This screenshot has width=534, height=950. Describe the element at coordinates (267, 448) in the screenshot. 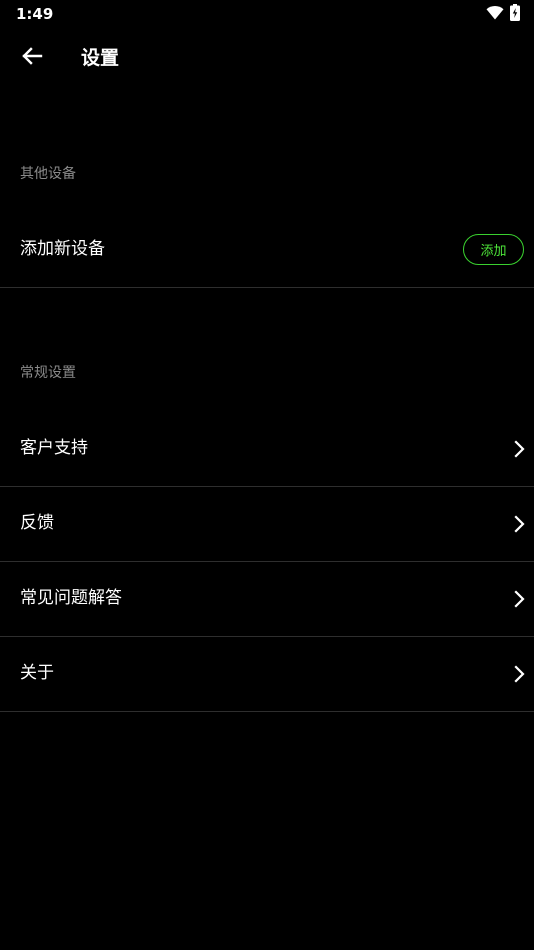

I see `settings-item-customer-support: 客户支持` at that location.